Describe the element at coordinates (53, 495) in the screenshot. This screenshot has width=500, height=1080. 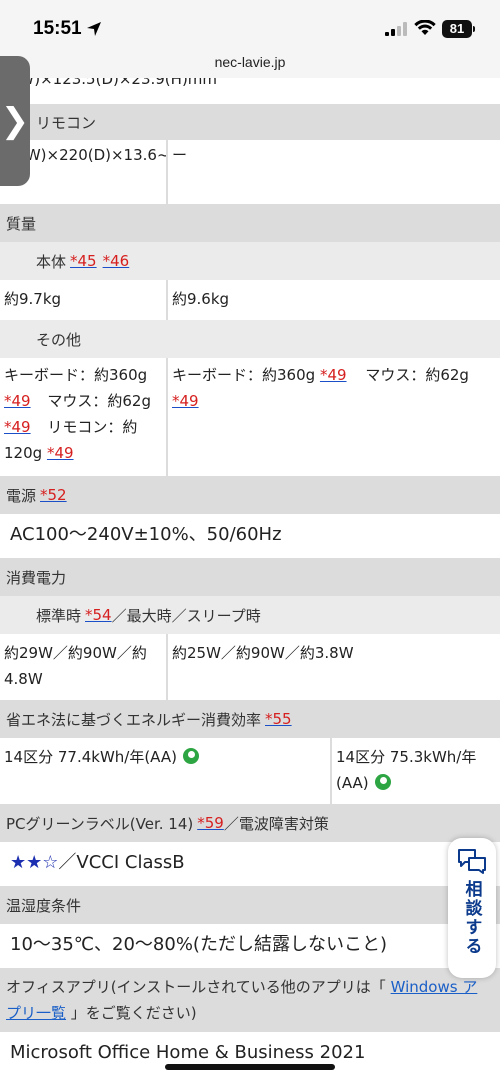
I see `ref-link-52: *52` at that location.